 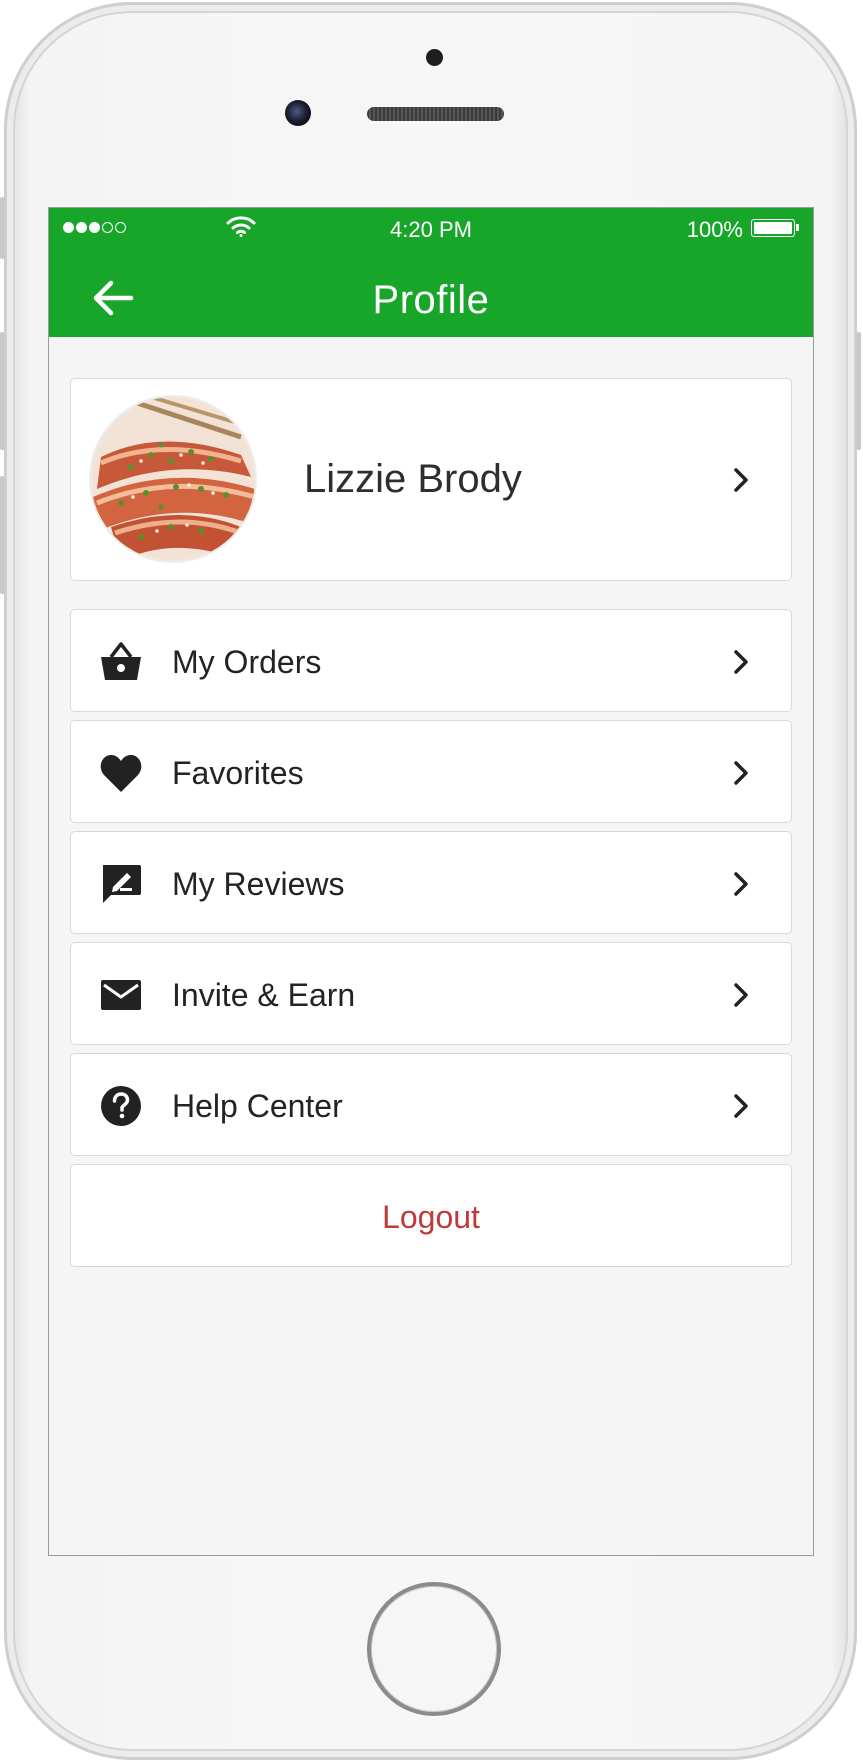 What do you see at coordinates (434, 57) in the screenshot?
I see `proximity-sensor` at bounding box center [434, 57].